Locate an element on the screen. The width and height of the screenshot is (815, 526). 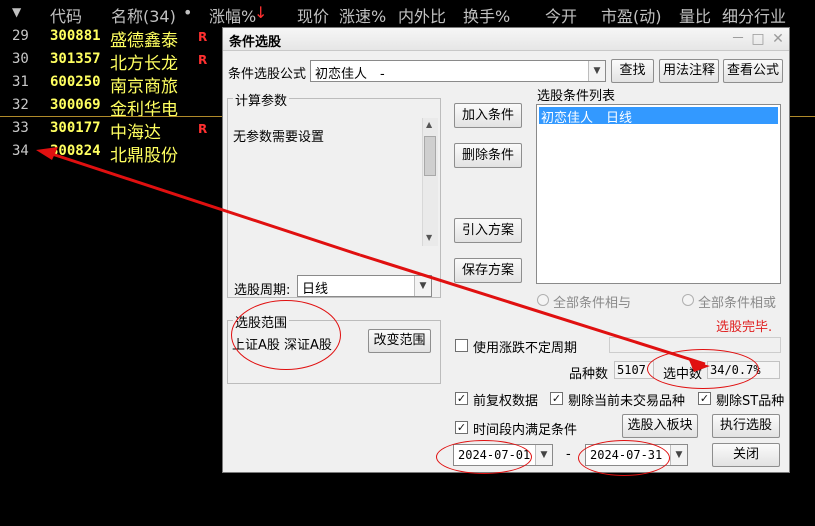
arrow-line-right-segment is located at coordinates (532, 309).